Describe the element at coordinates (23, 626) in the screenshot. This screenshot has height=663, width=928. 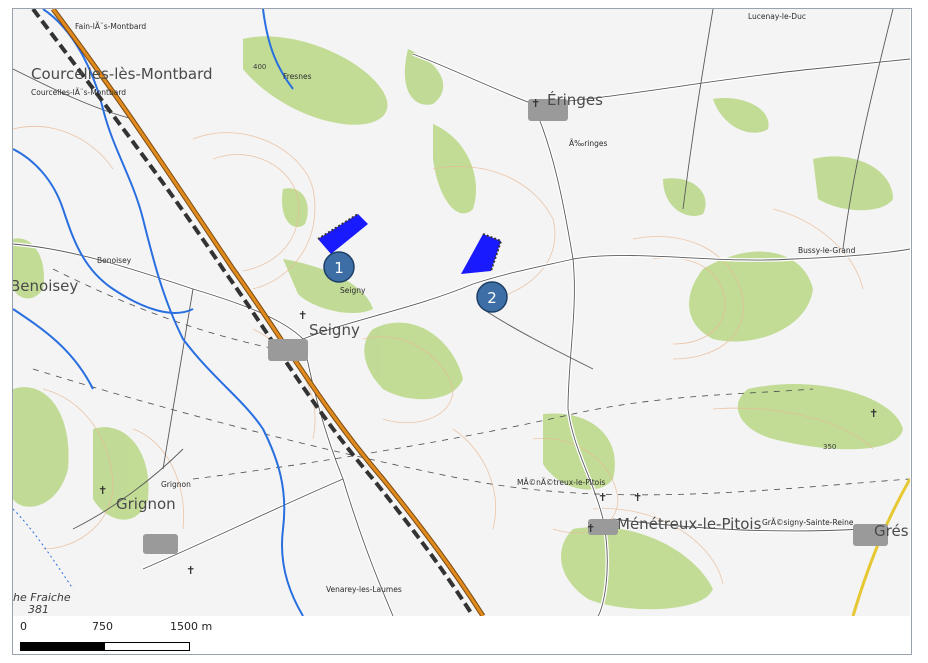
I see `scale-label-0: 0` at that location.